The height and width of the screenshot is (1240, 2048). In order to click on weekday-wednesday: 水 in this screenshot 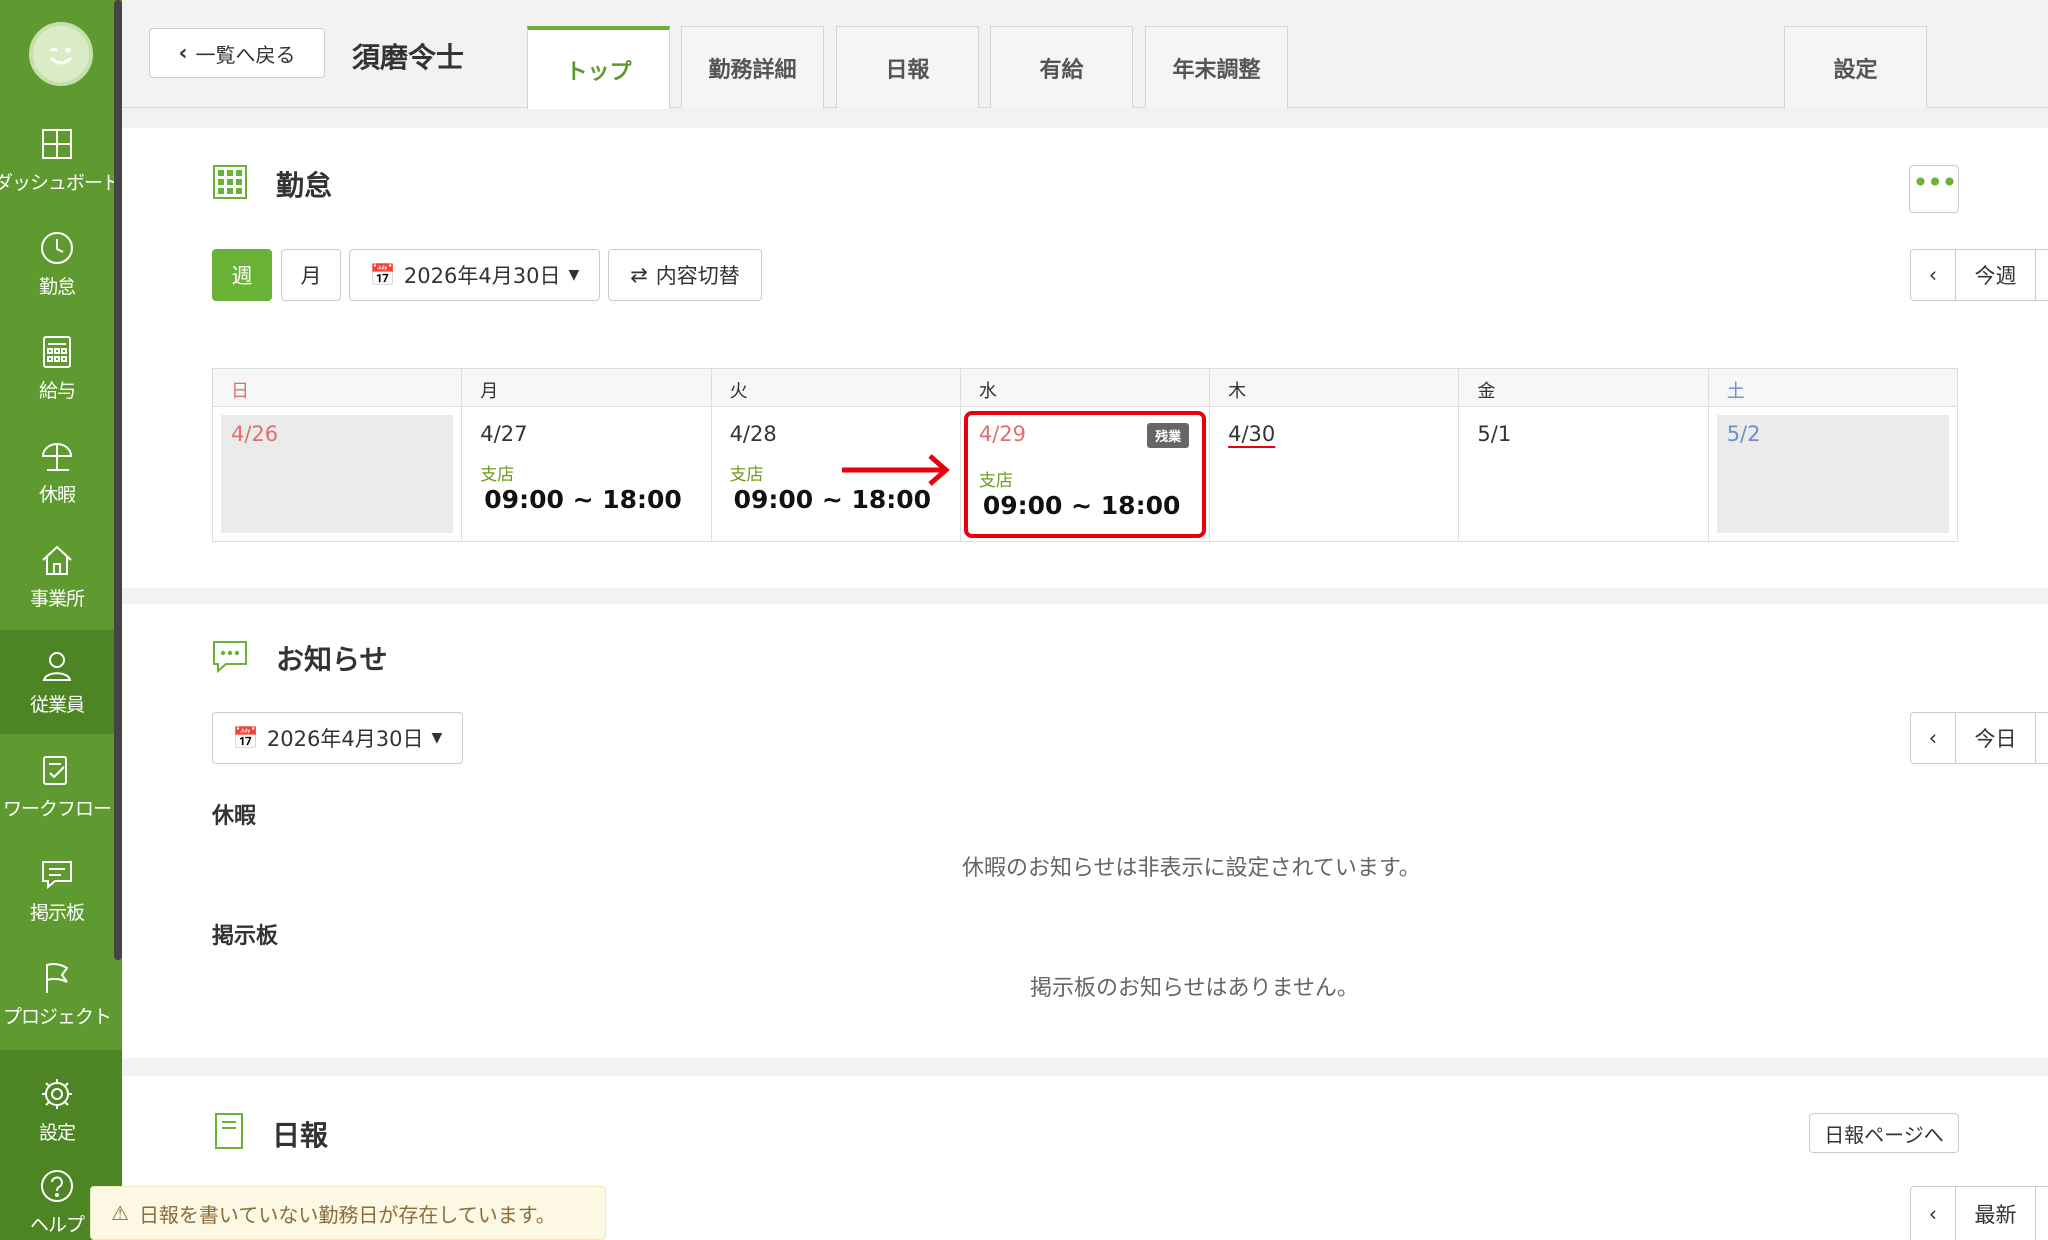, I will do `click(1084, 387)`.